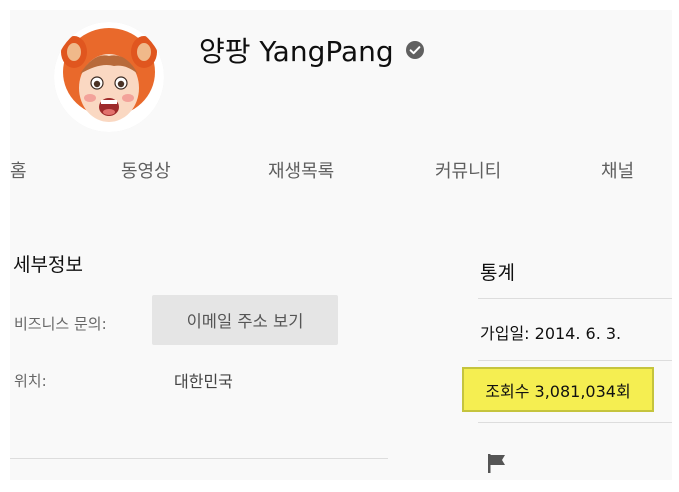  What do you see at coordinates (497, 273) in the screenshot?
I see `stats-heading: 통계` at bounding box center [497, 273].